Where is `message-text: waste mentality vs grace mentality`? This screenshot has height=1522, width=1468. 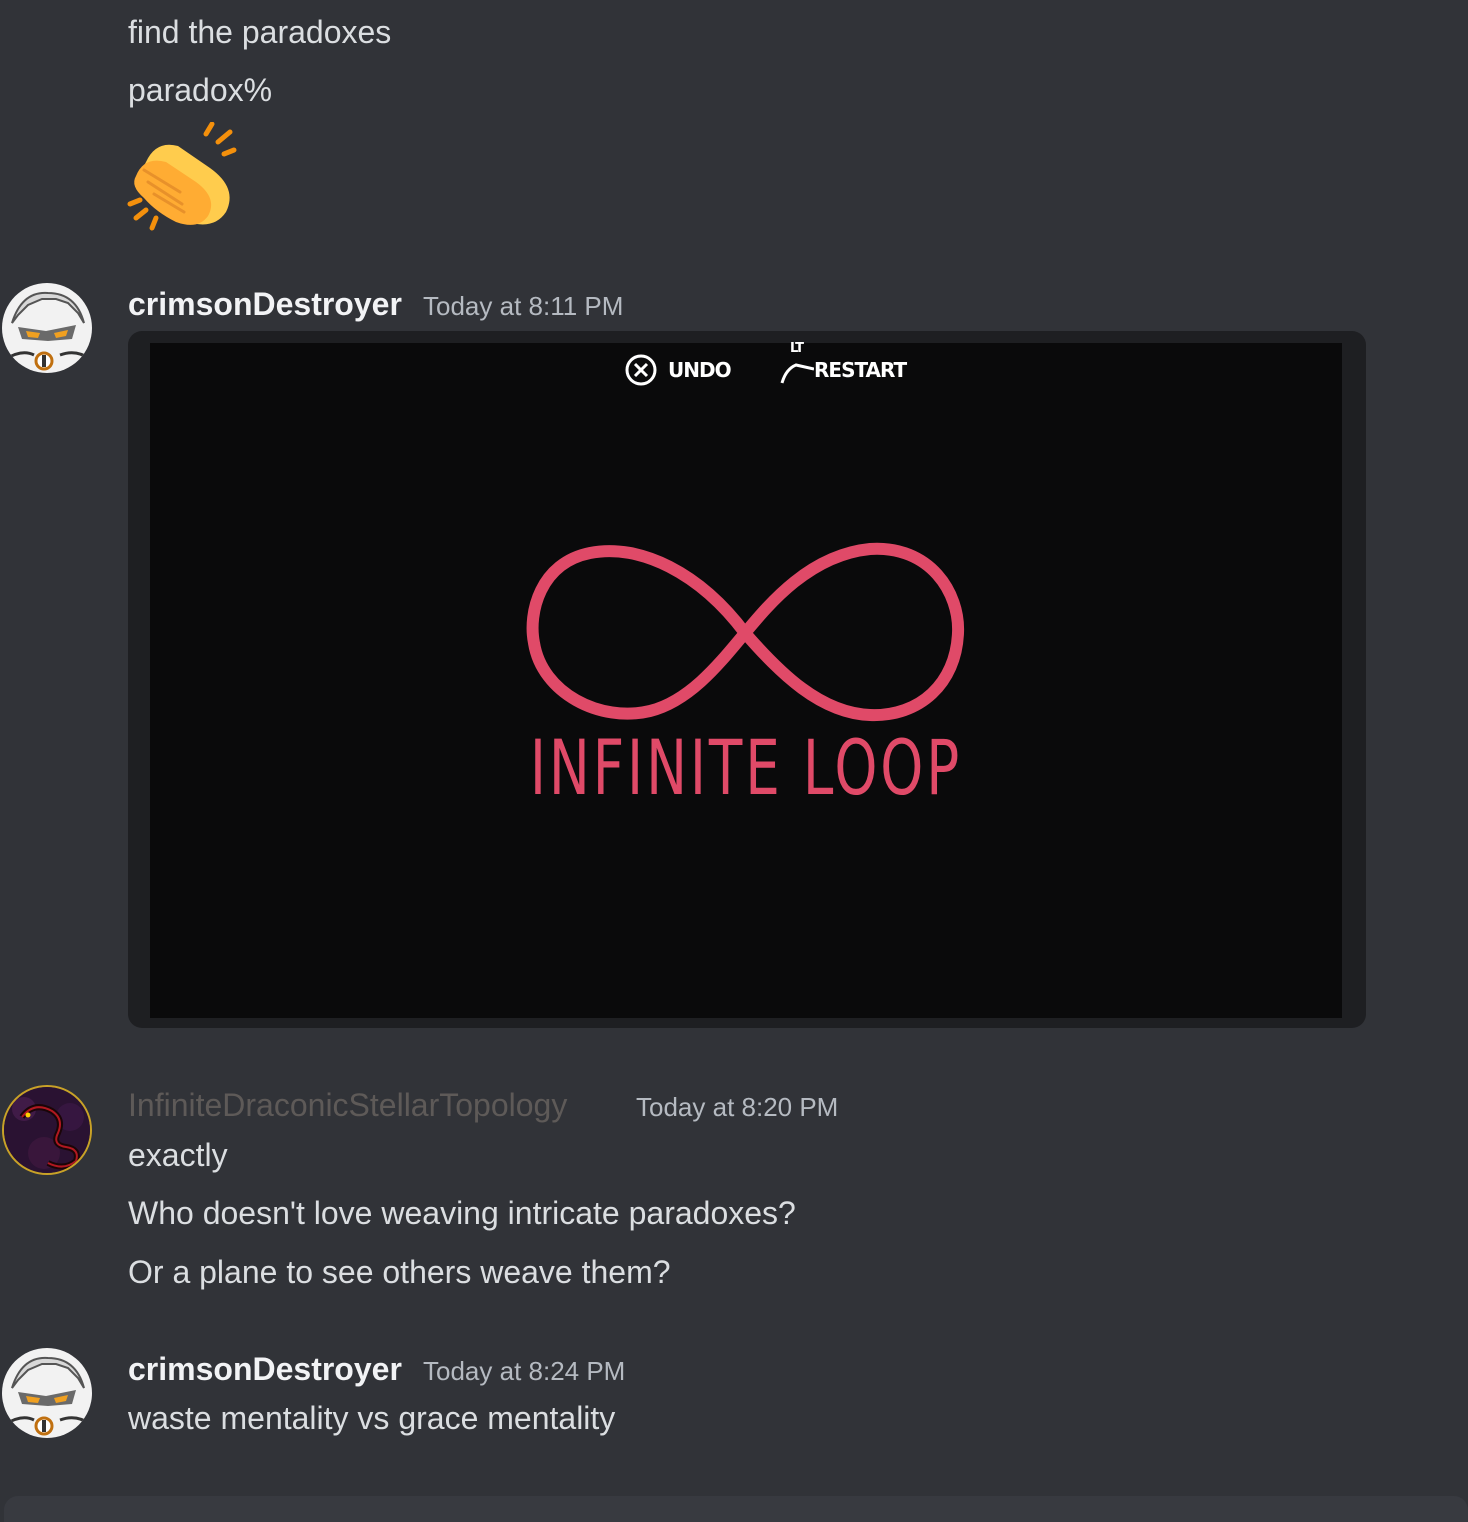
message-text: waste mentality vs grace mentality is located at coordinates (372, 1418).